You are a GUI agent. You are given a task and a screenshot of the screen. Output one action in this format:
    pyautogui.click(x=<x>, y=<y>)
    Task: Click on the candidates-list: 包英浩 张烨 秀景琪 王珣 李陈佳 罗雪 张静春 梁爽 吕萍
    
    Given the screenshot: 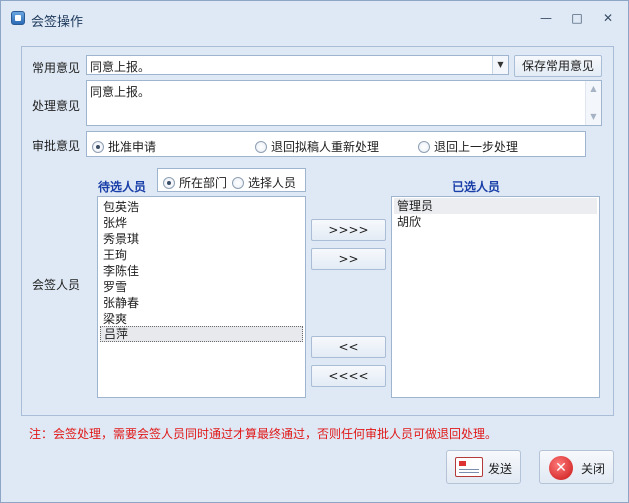 What is the action you would take?
    pyautogui.click(x=201, y=297)
    